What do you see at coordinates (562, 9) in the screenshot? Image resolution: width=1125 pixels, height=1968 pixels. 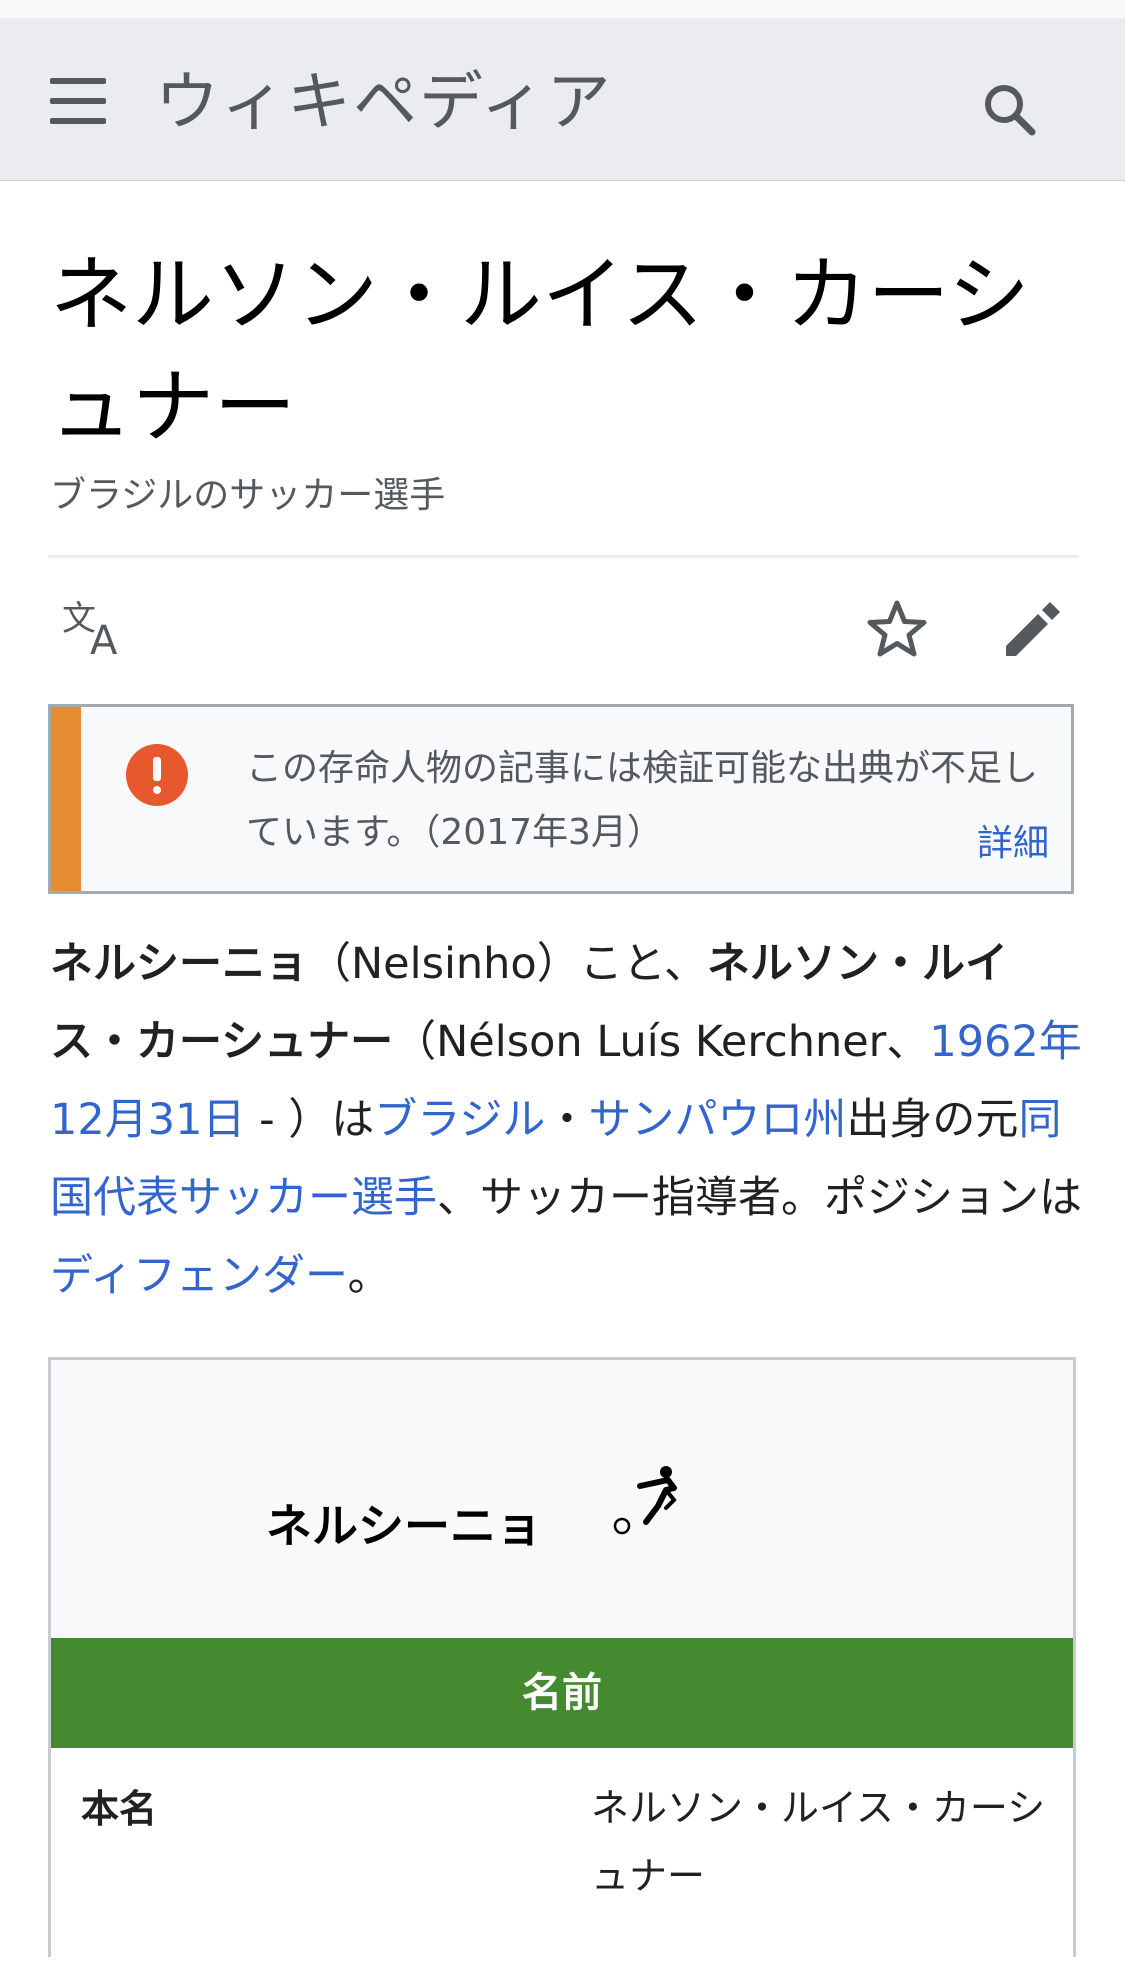 I see `status-strip` at bounding box center [562, 9].